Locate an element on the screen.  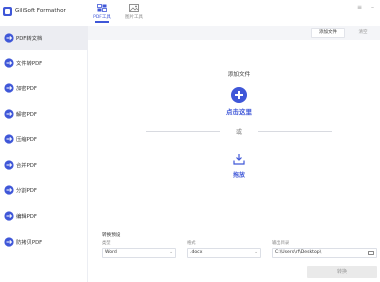
window-controls: ≡ – is located at coordinates (362, 7).